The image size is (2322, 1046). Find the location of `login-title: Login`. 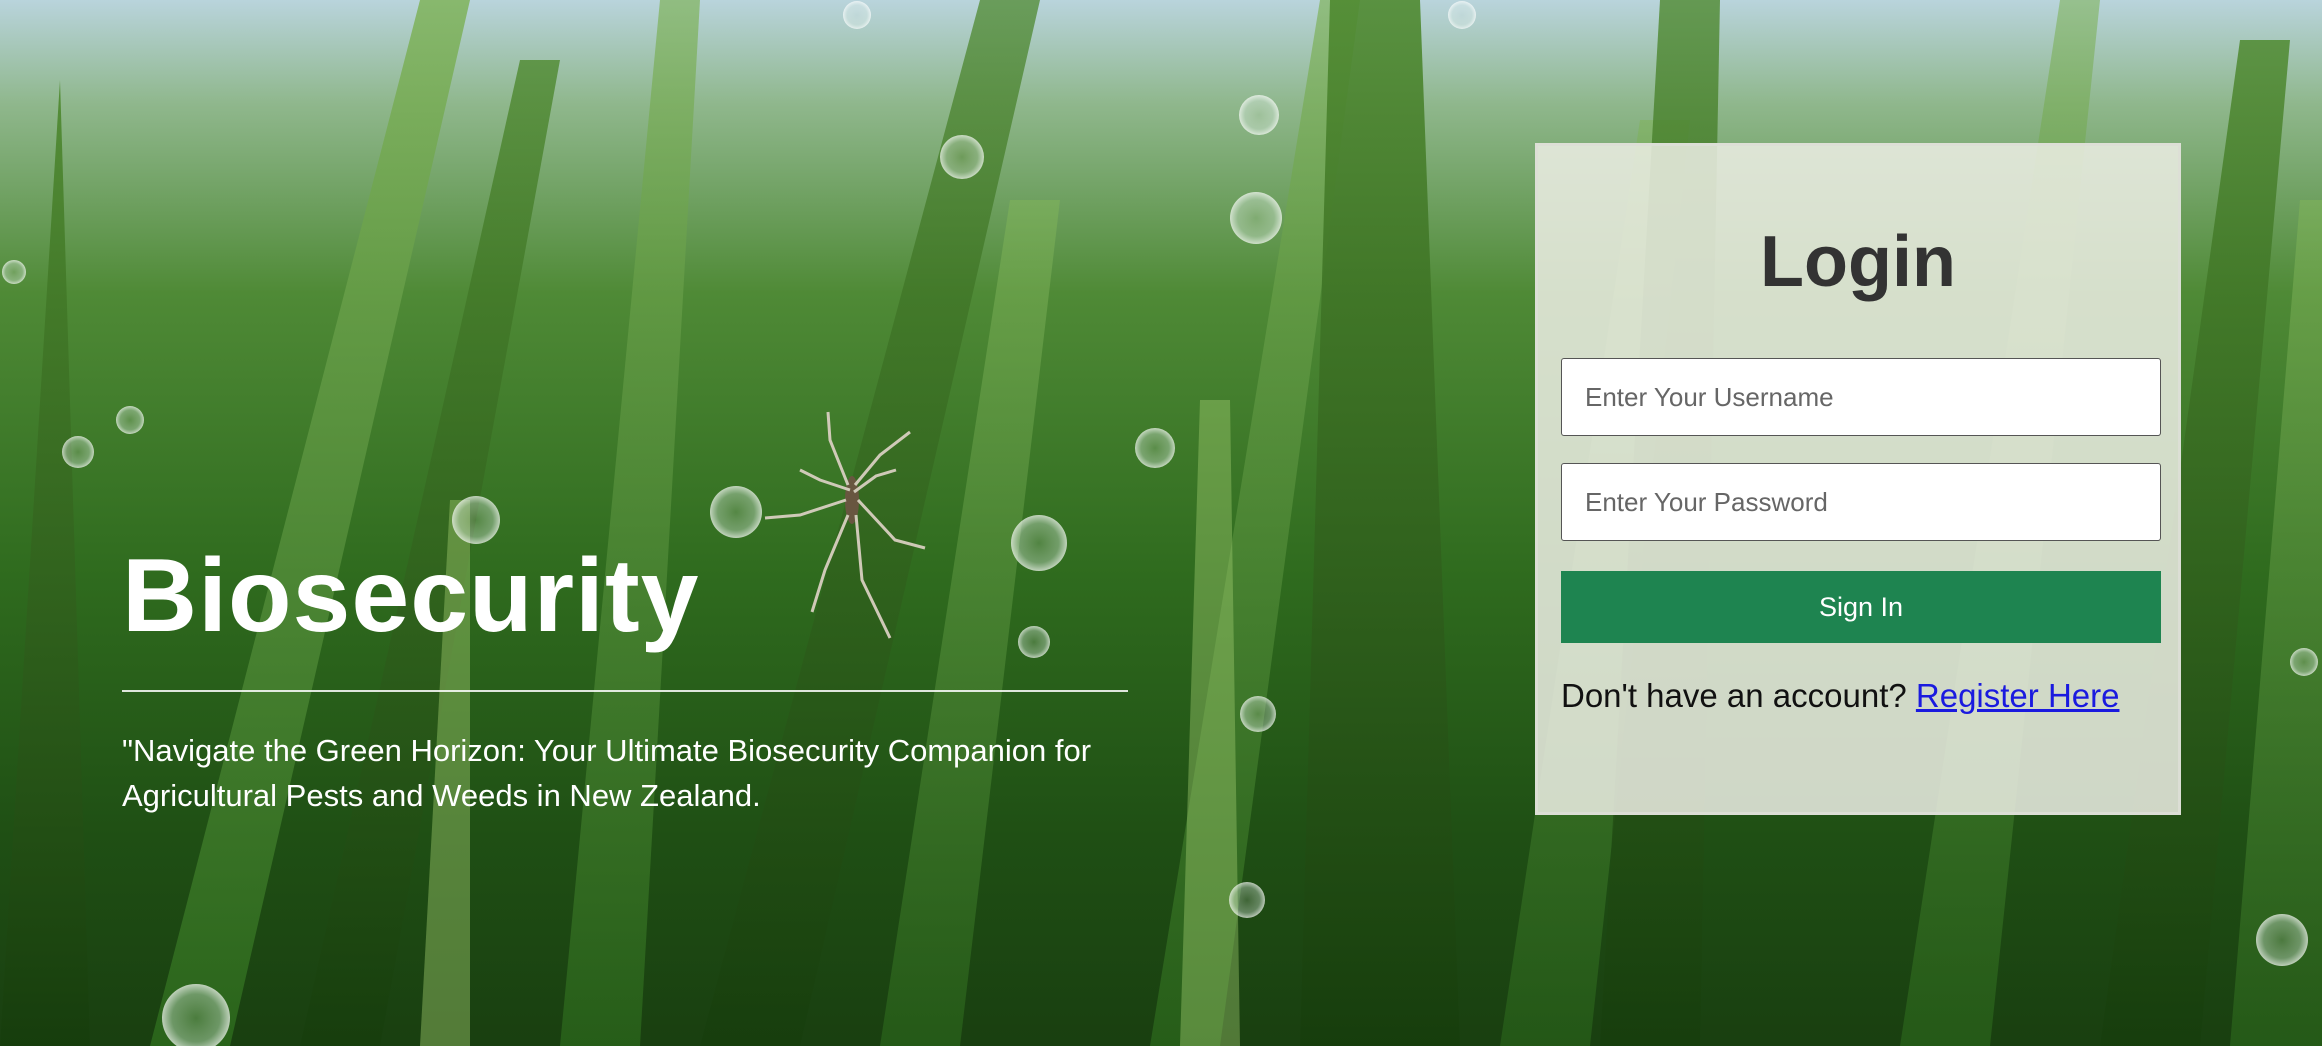

login-title: Login is located at coordinates (1858, 262).